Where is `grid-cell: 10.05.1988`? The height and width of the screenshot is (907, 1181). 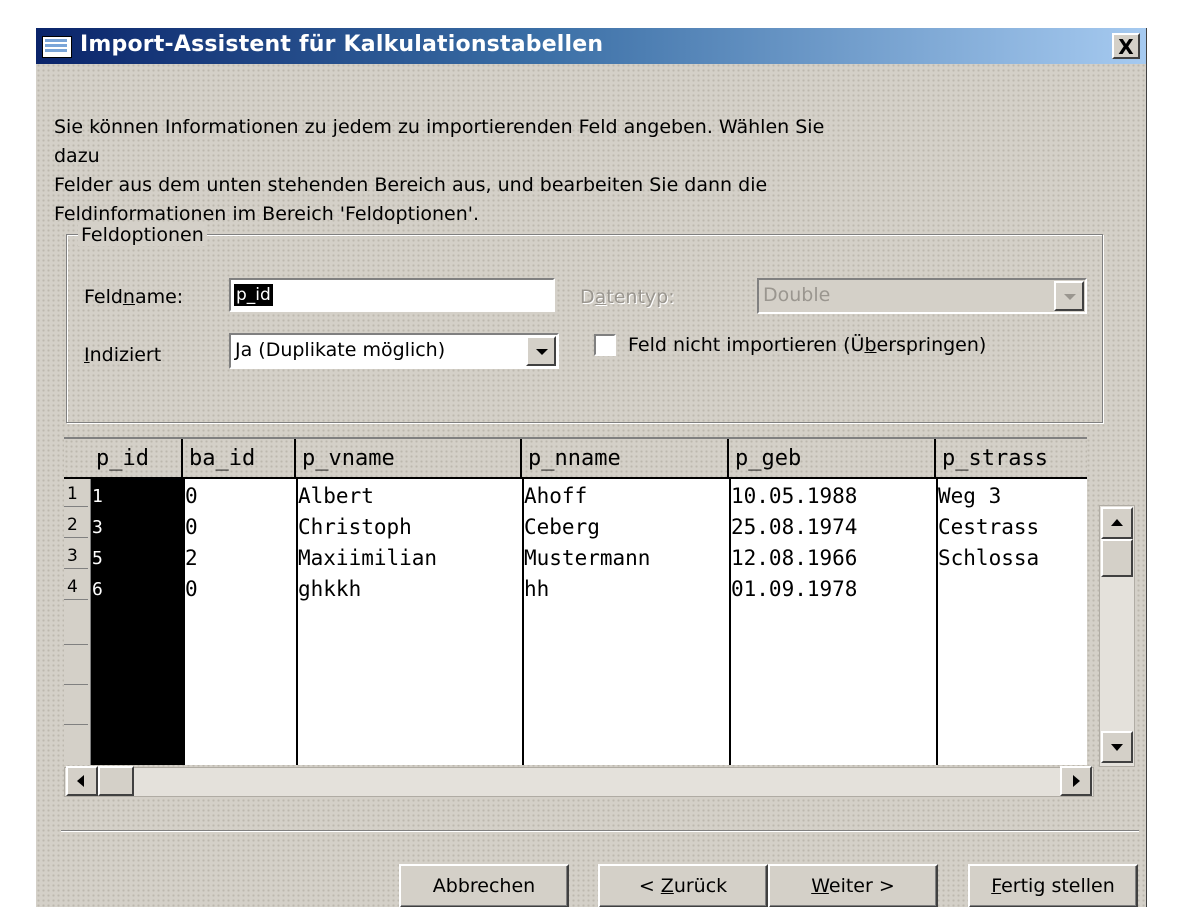 grid-cell: 10.05.1988 is located at coordinates (794, 496).